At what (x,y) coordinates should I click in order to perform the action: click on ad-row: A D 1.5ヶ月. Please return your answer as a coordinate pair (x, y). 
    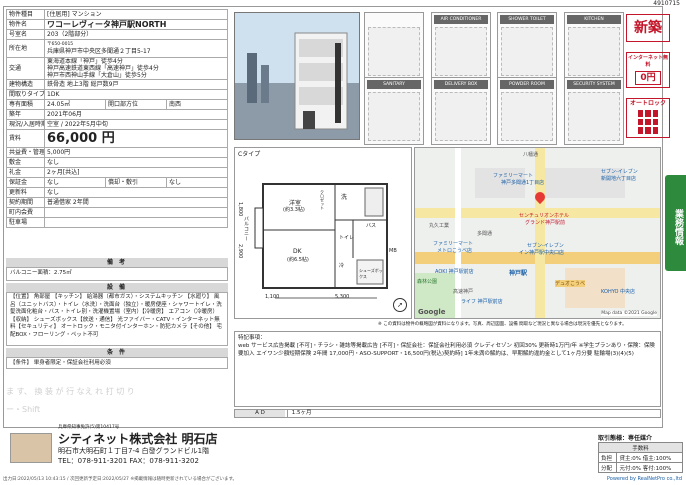
    Looking at the image, I should click on (447, 413).